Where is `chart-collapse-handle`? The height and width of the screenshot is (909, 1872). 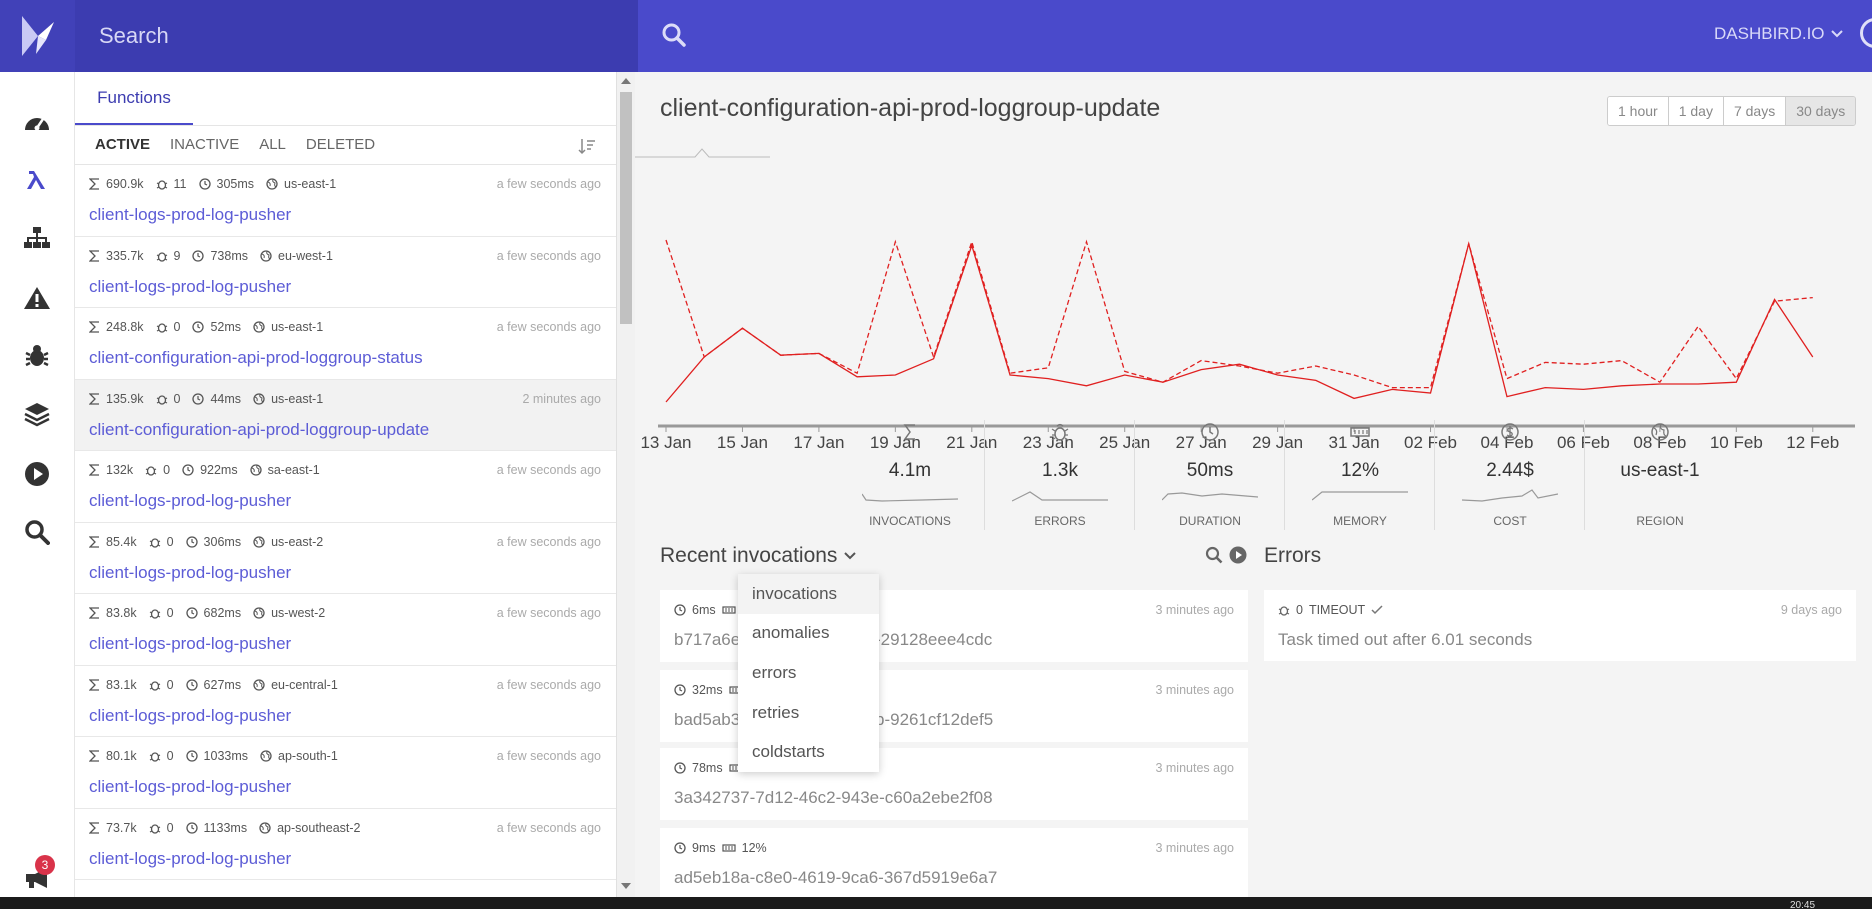 chart-collapse-handle is located at coordinates (702, 151).